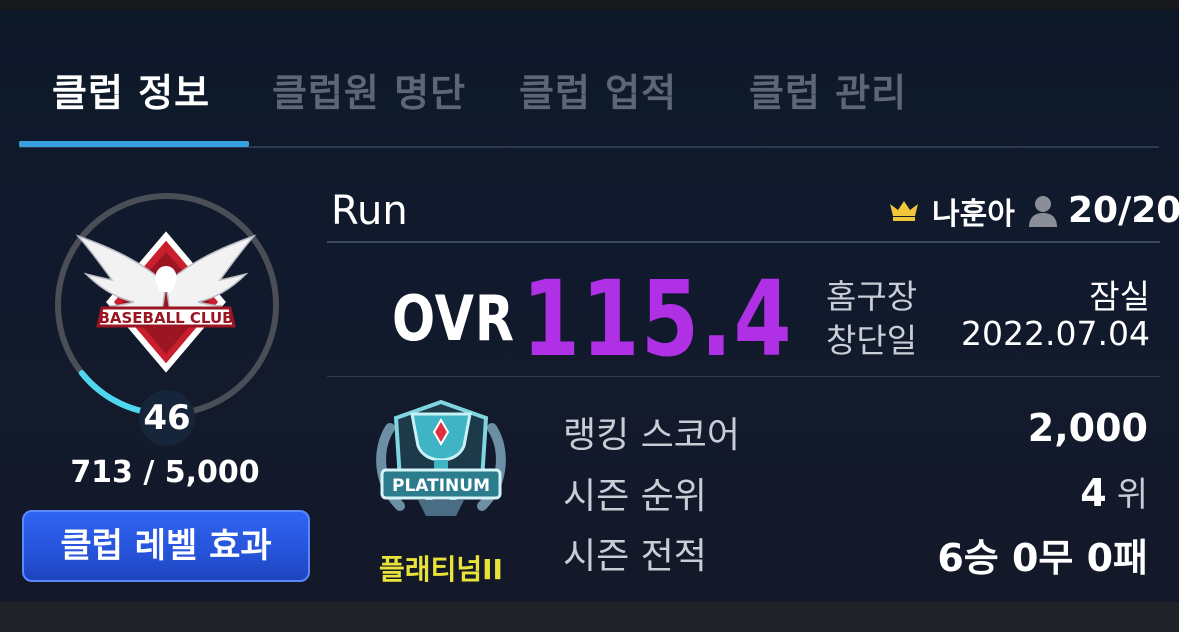 The width and height of the screenshot is (1179, 632). What do you see at coordinates (652, 435) in the screenshot?
I see `ranking-score-label: 랭킹 스코어` at bounding box center [652, 435].